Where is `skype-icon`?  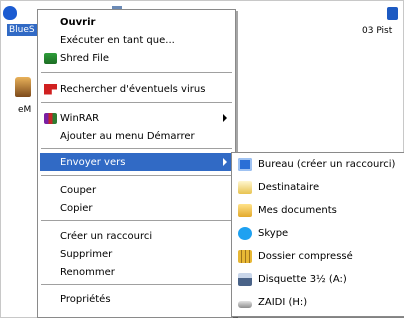 skype-icon is located at coordinates (245, 233).